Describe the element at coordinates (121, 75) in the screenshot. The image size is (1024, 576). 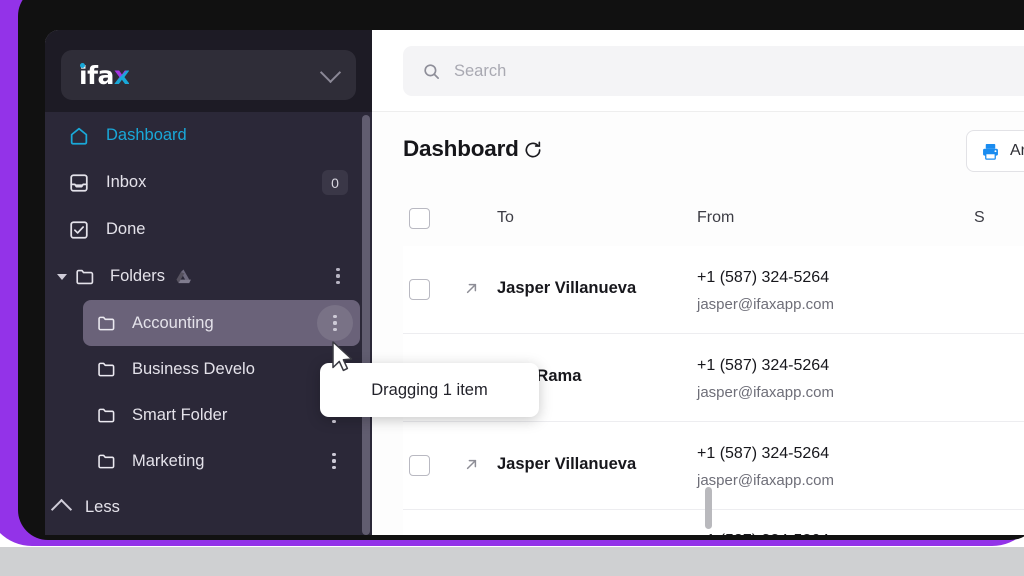
I see `logo-letter-x: x` at that location.